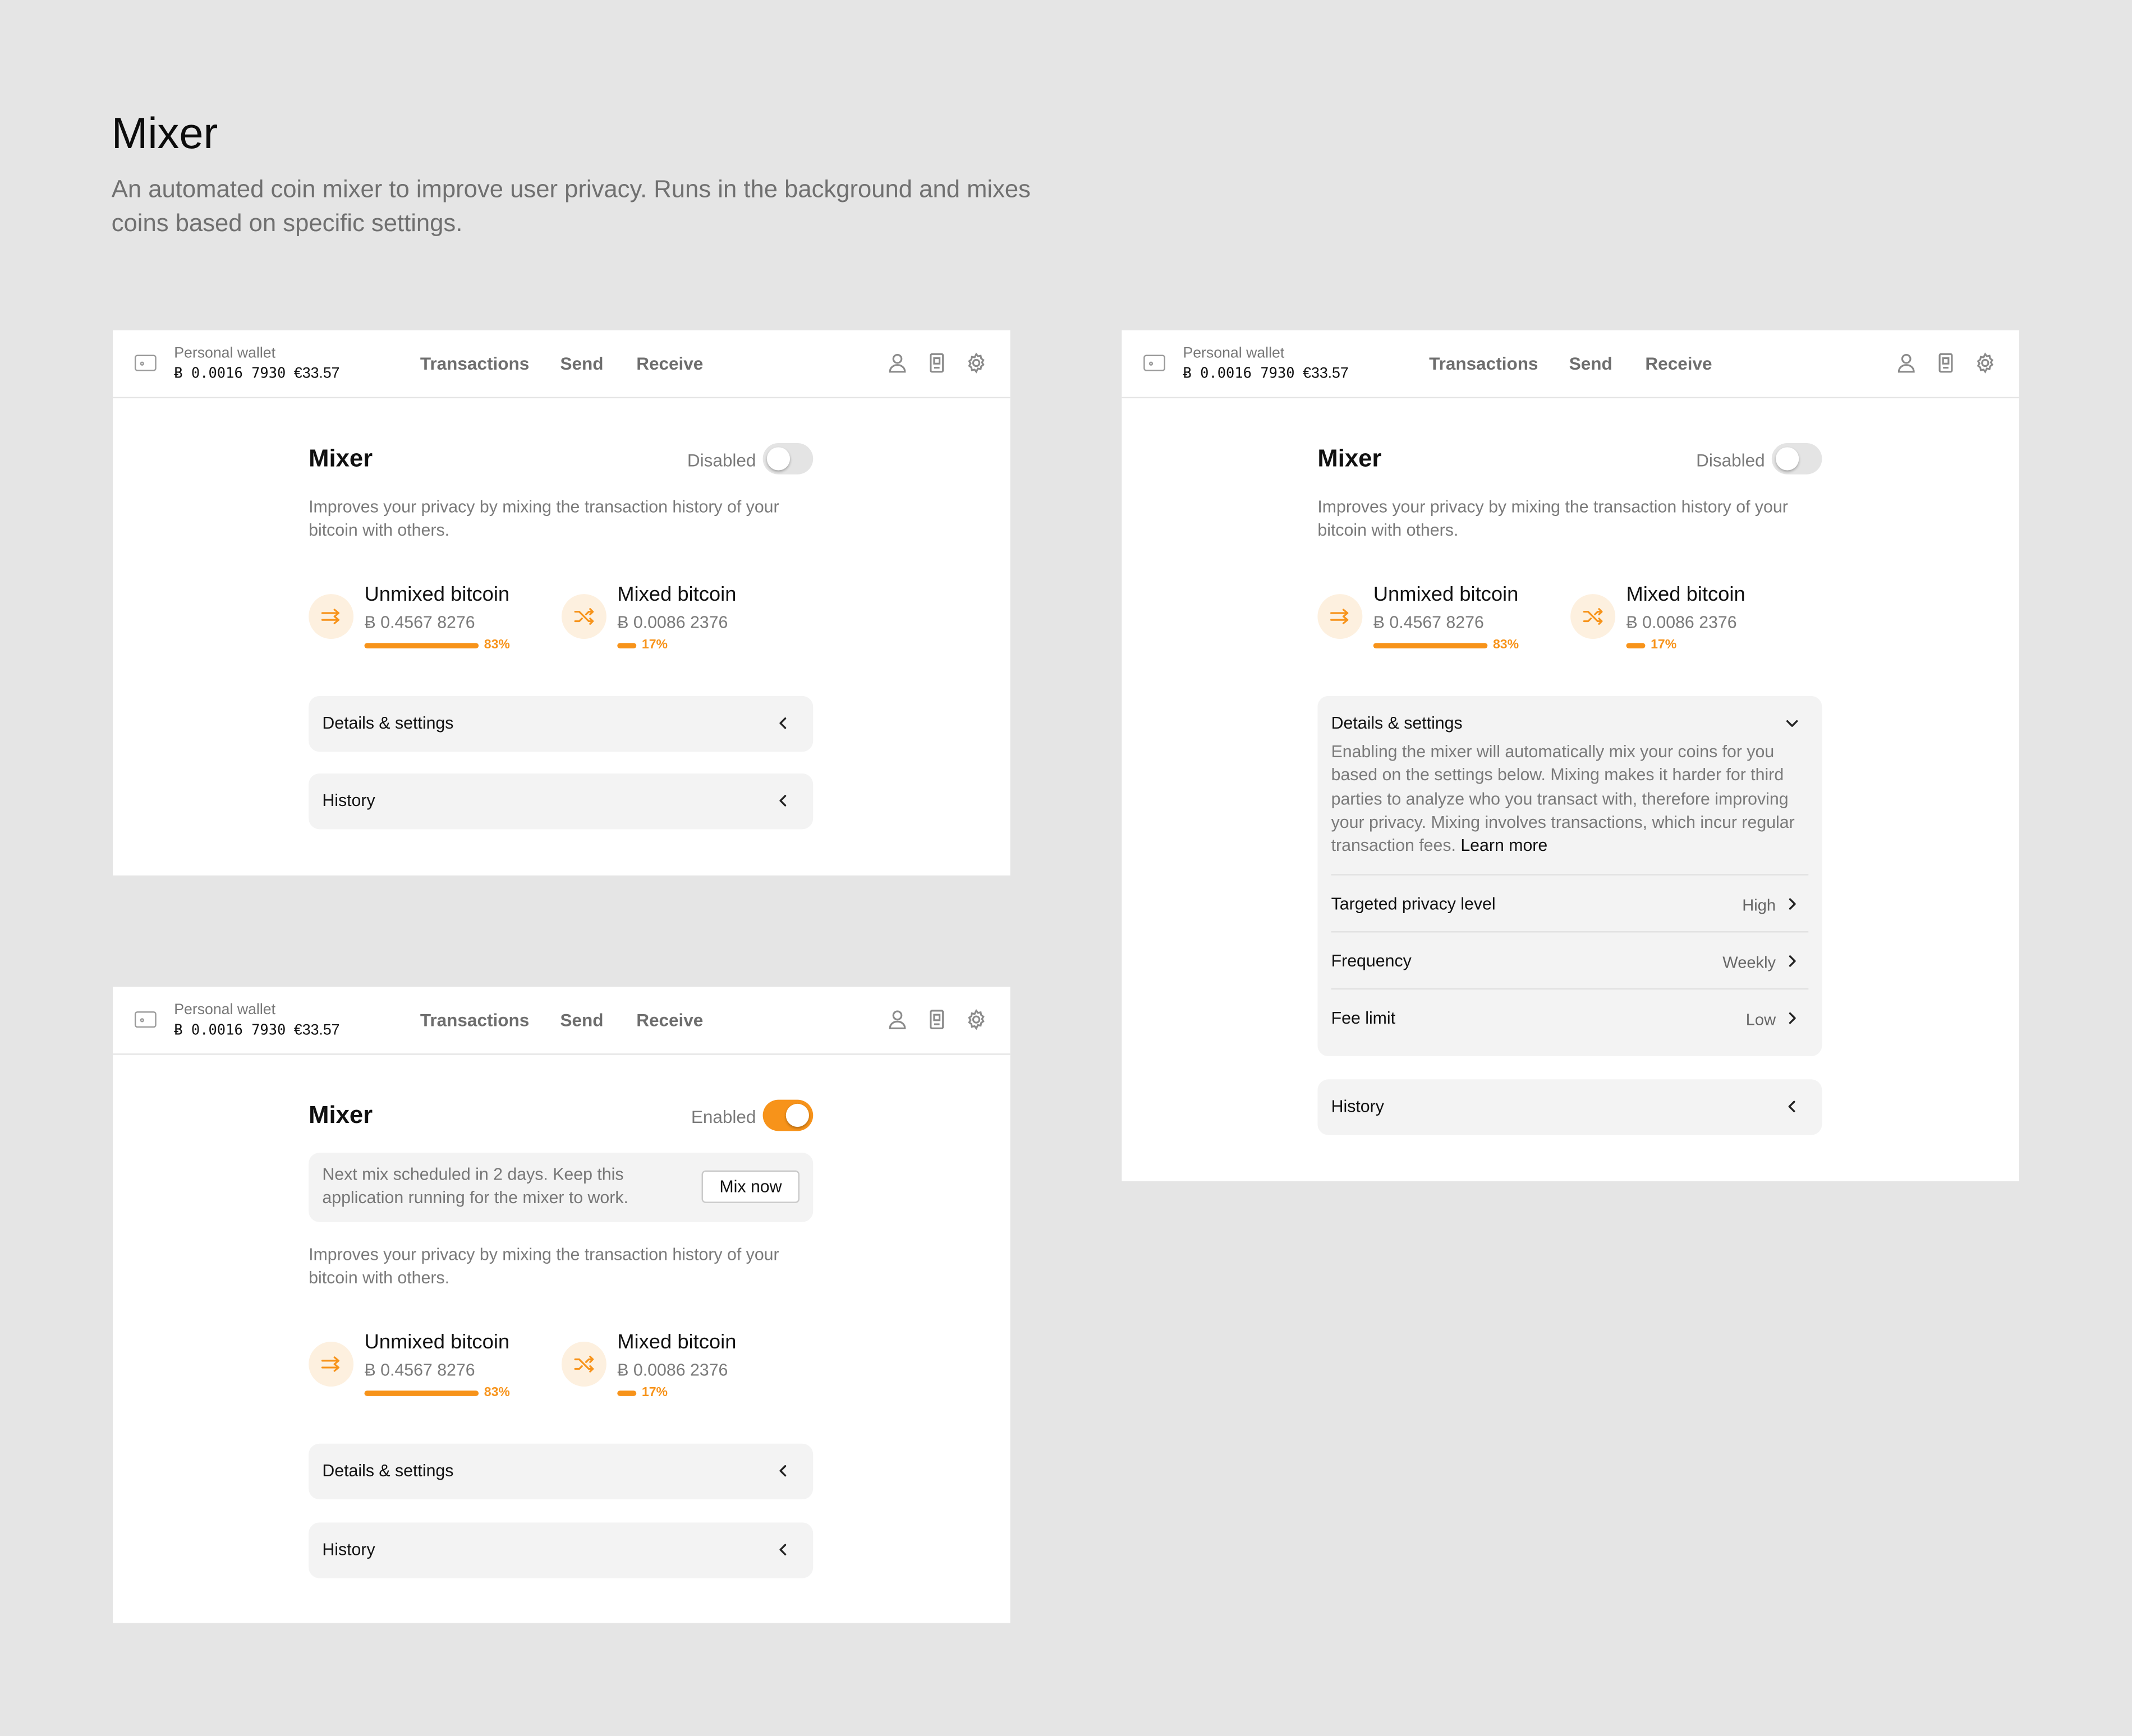 The height and width of the screenshot is (1736, 2132). What do you see at coordinates (388, 723) in the screenshot?
I see `details-settings-label: Details & settings` at bounding box center [388, 723].